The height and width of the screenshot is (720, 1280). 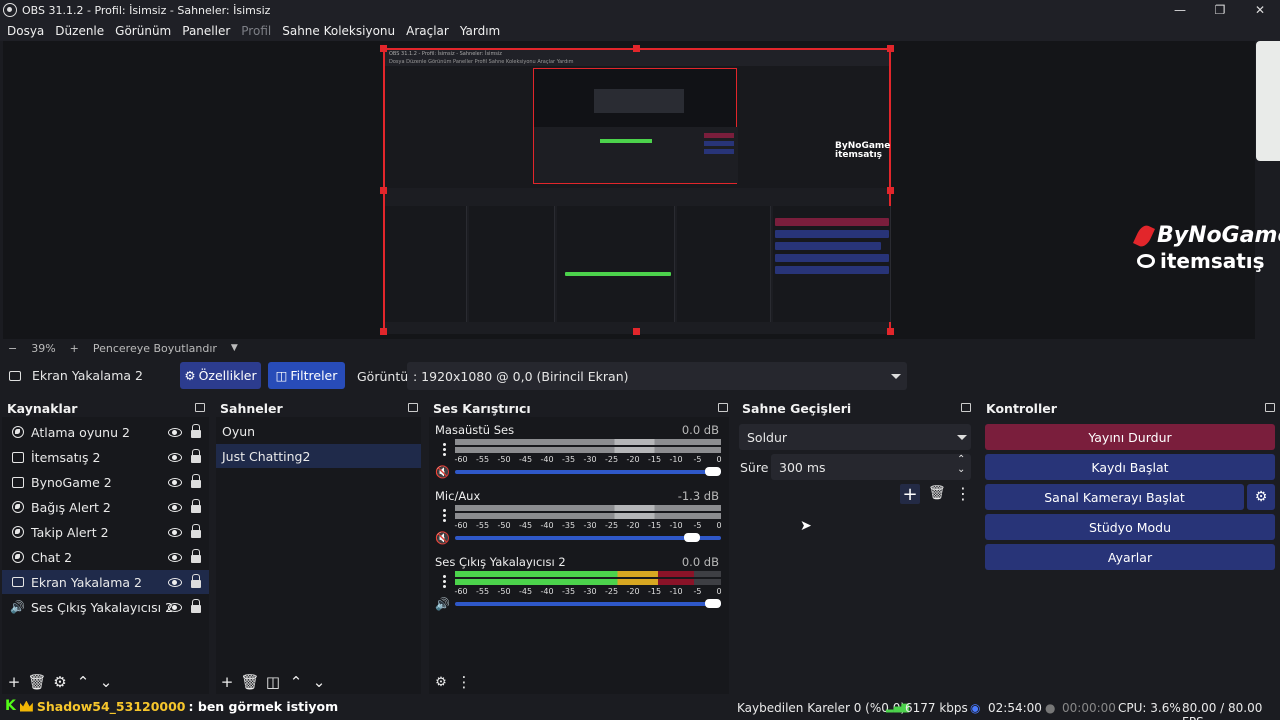 I want to click on filters-button: ◫ Filtreler, so click(x=306, y=375).